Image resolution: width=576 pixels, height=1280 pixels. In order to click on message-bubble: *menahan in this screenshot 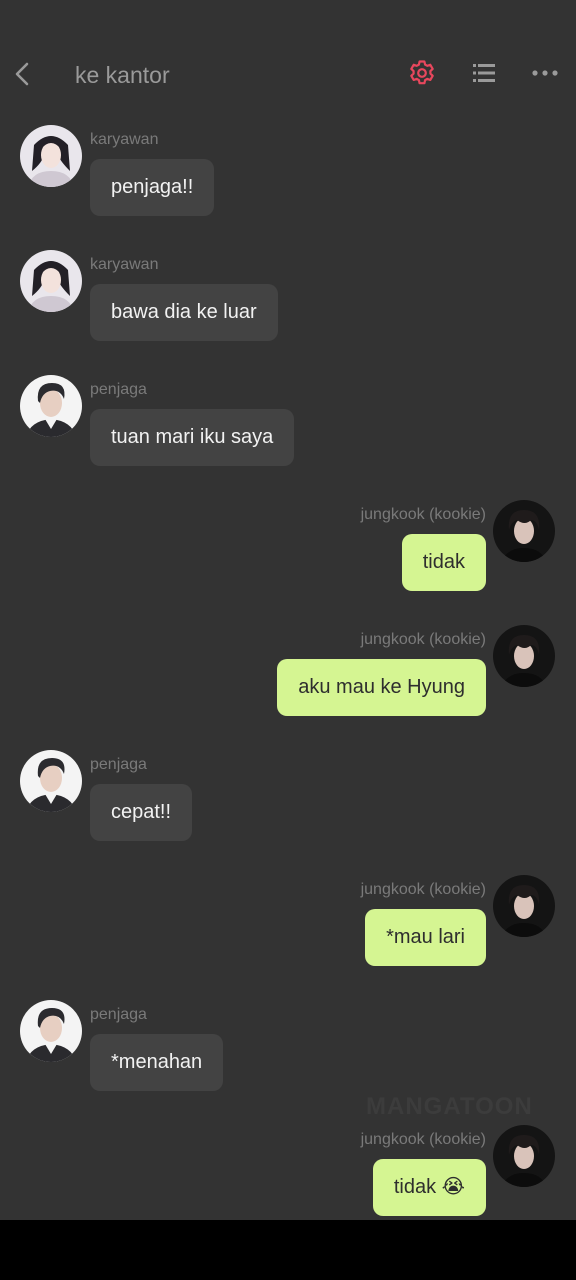, I will do `click(157, 1062)`.